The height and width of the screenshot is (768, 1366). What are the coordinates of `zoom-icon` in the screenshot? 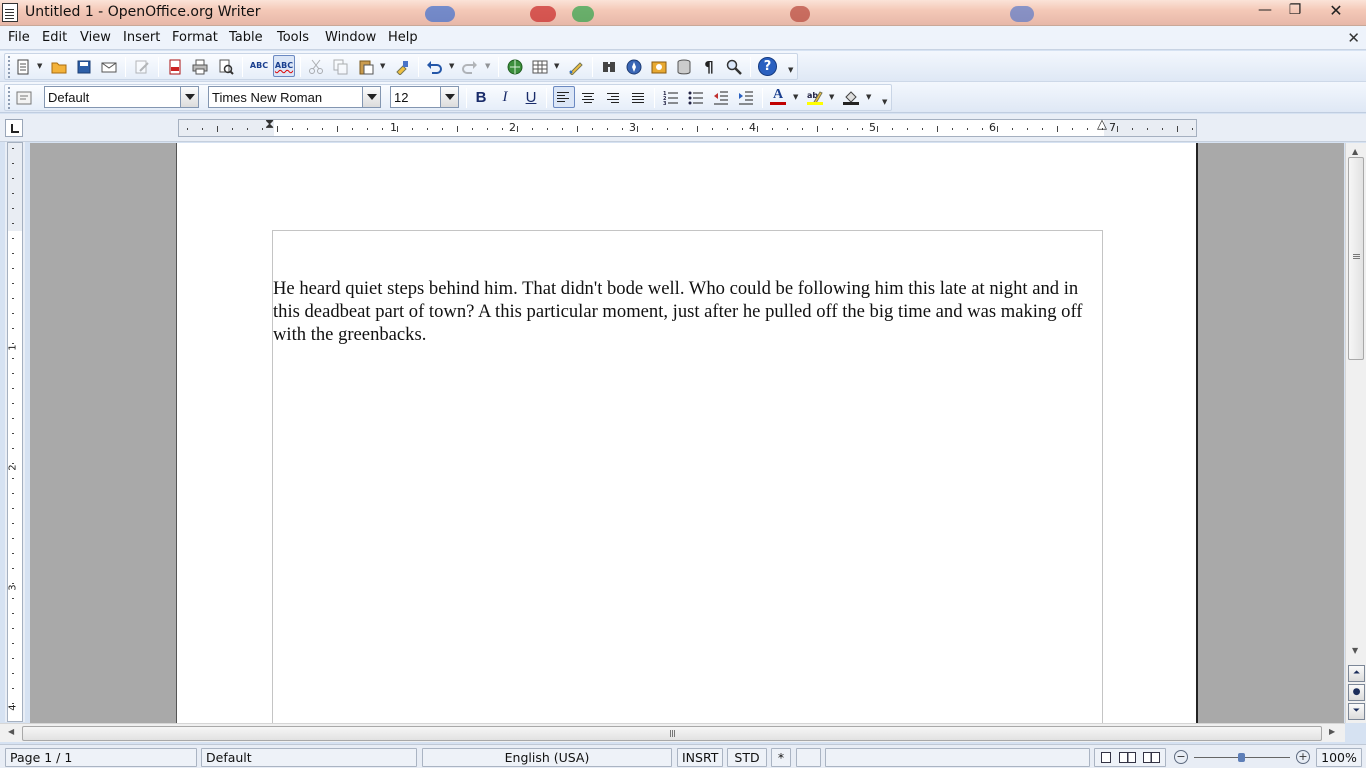 It's located at (734, 67).